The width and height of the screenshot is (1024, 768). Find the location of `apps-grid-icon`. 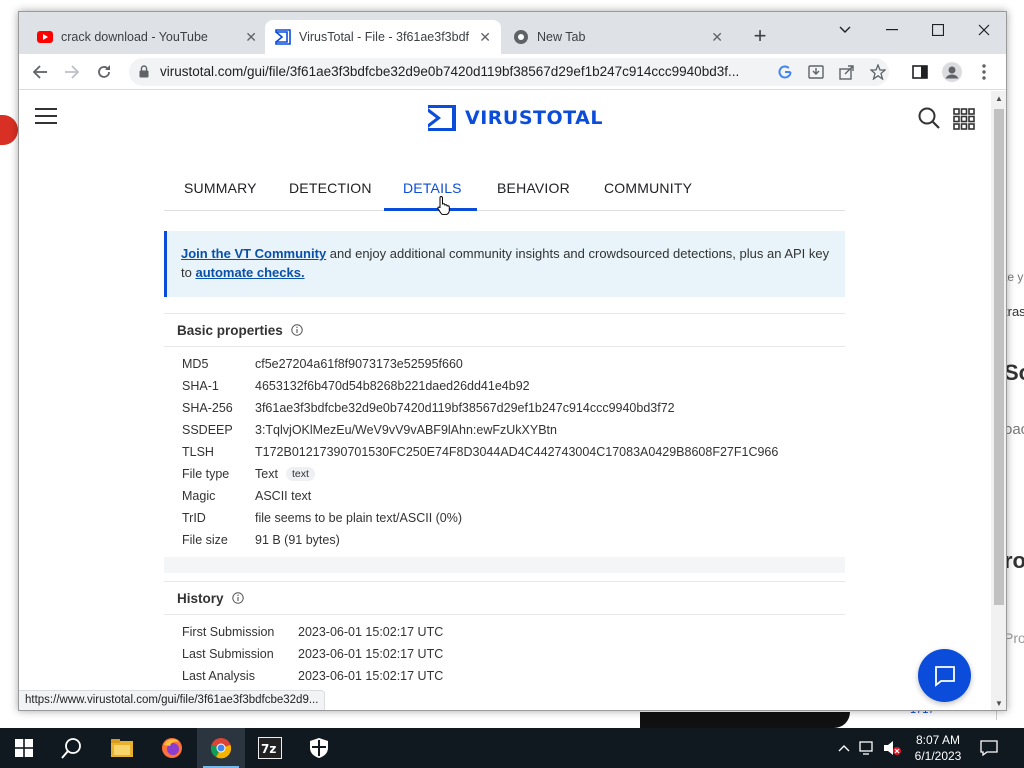

apps-grid-icon is located at coordinates (964, 121).